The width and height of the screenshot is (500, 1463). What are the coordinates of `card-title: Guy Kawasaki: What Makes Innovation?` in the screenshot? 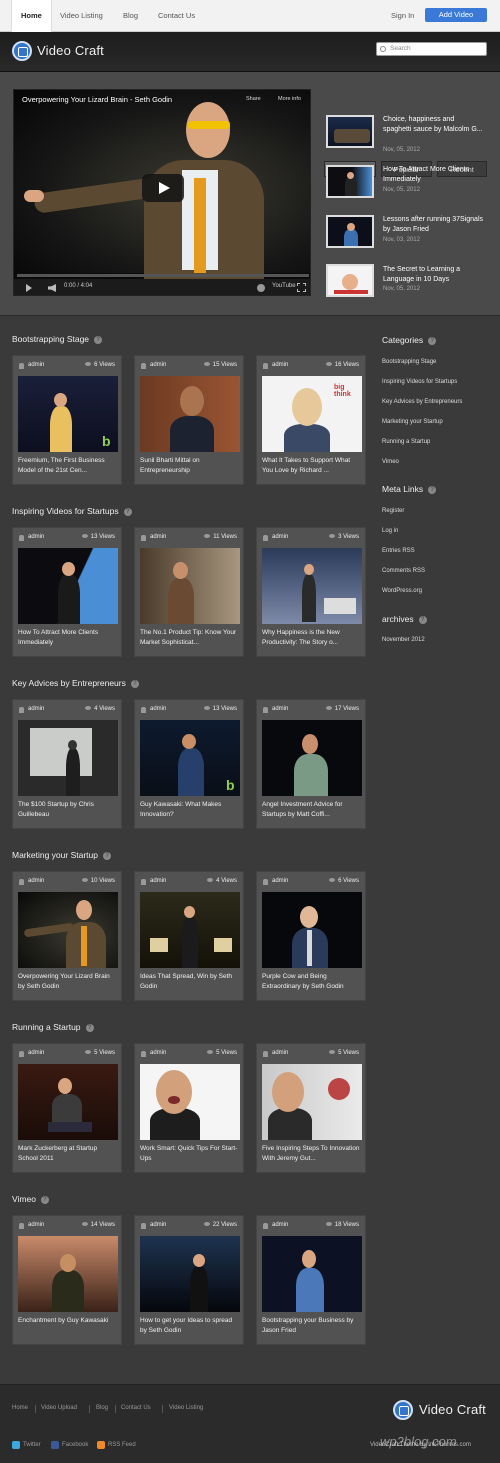 It's located at (190, 810).